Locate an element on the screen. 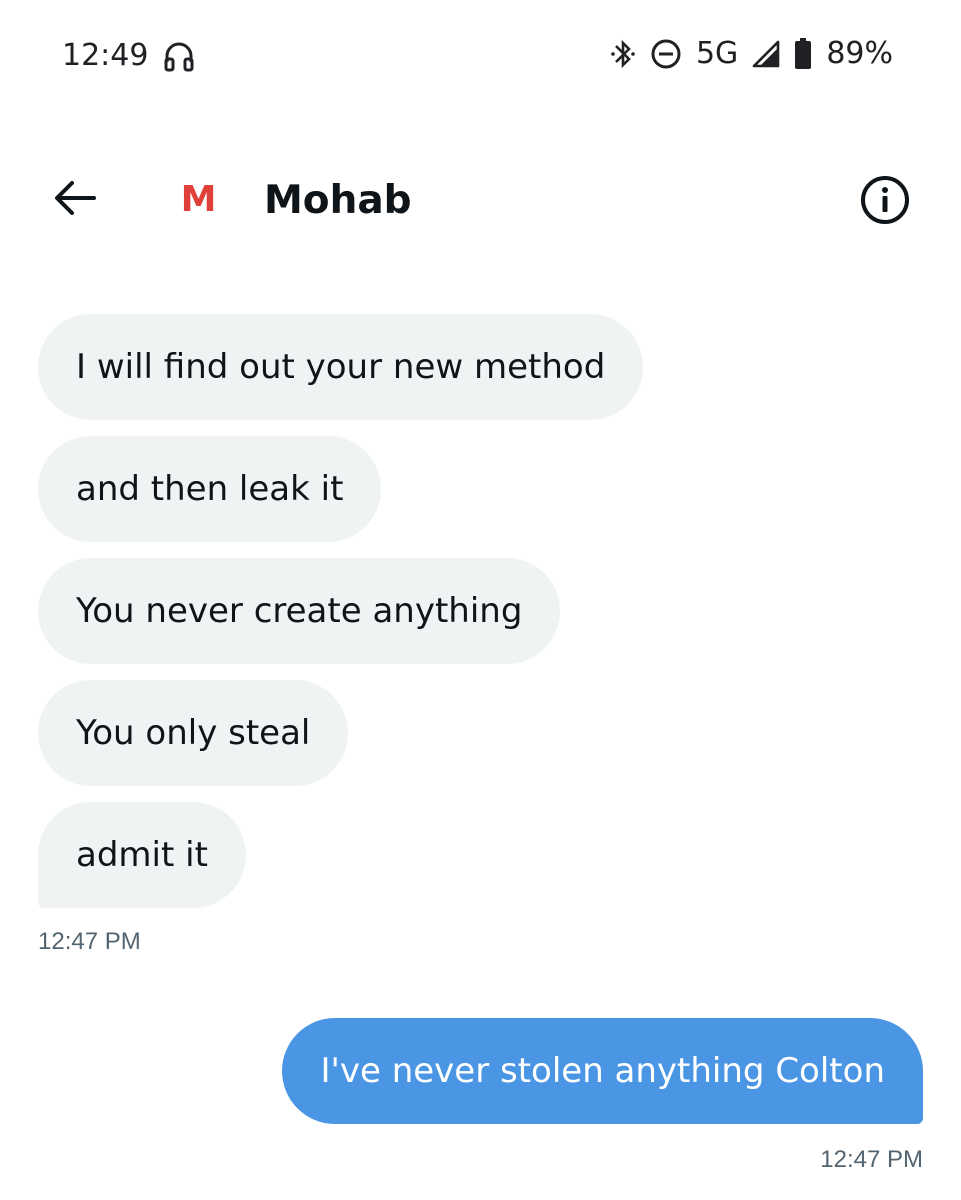 The image size is (961, 1200). outgoing-message: I've never stolen anything Colton is located at coordinates (602, 1071).